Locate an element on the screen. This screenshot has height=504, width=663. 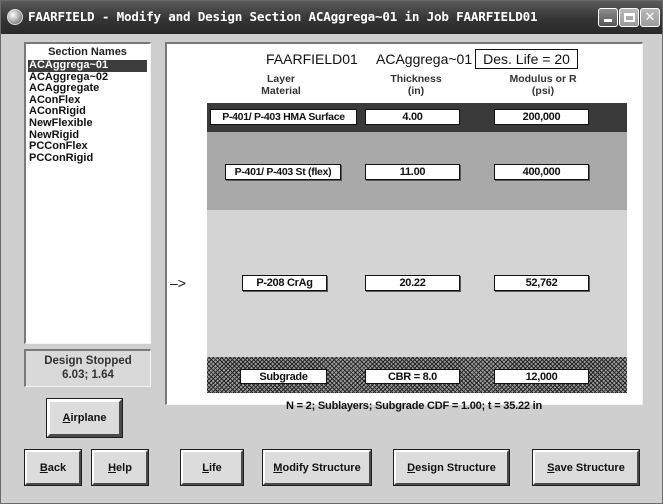
section-item-pcconflex: PCConFlex is located at coordinates (87, 147).